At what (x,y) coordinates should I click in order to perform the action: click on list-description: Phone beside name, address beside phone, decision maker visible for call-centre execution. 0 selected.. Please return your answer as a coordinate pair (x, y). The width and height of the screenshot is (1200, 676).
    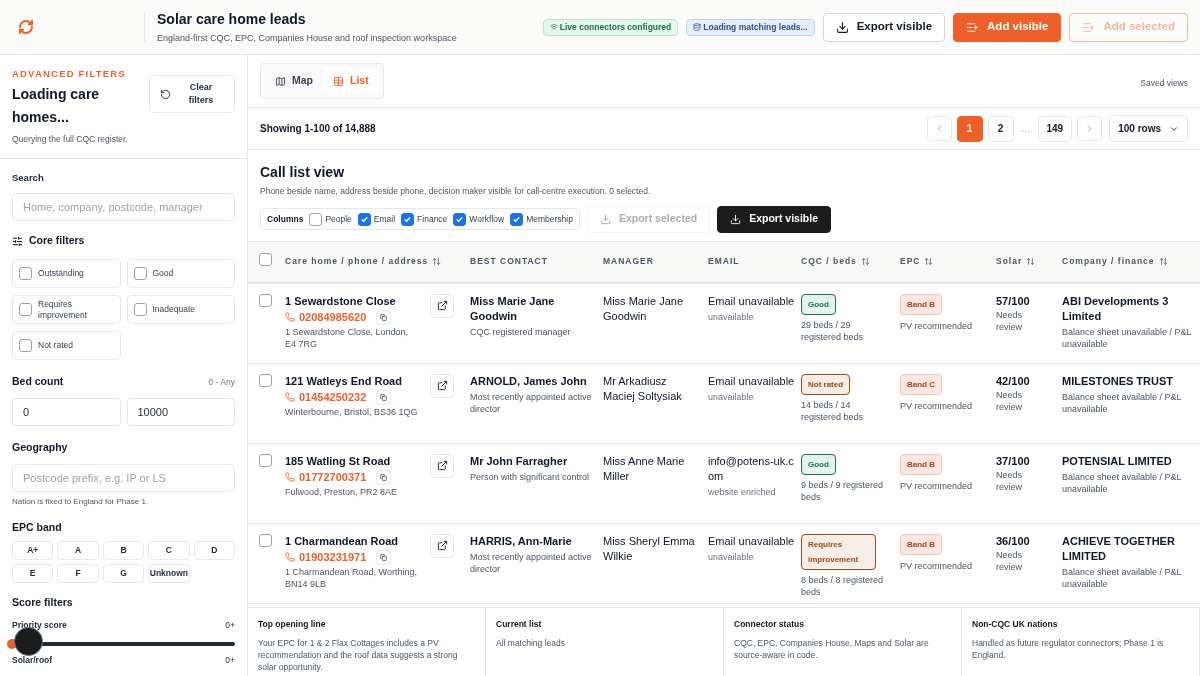
    Looking at the image, I should click on (456, 191).